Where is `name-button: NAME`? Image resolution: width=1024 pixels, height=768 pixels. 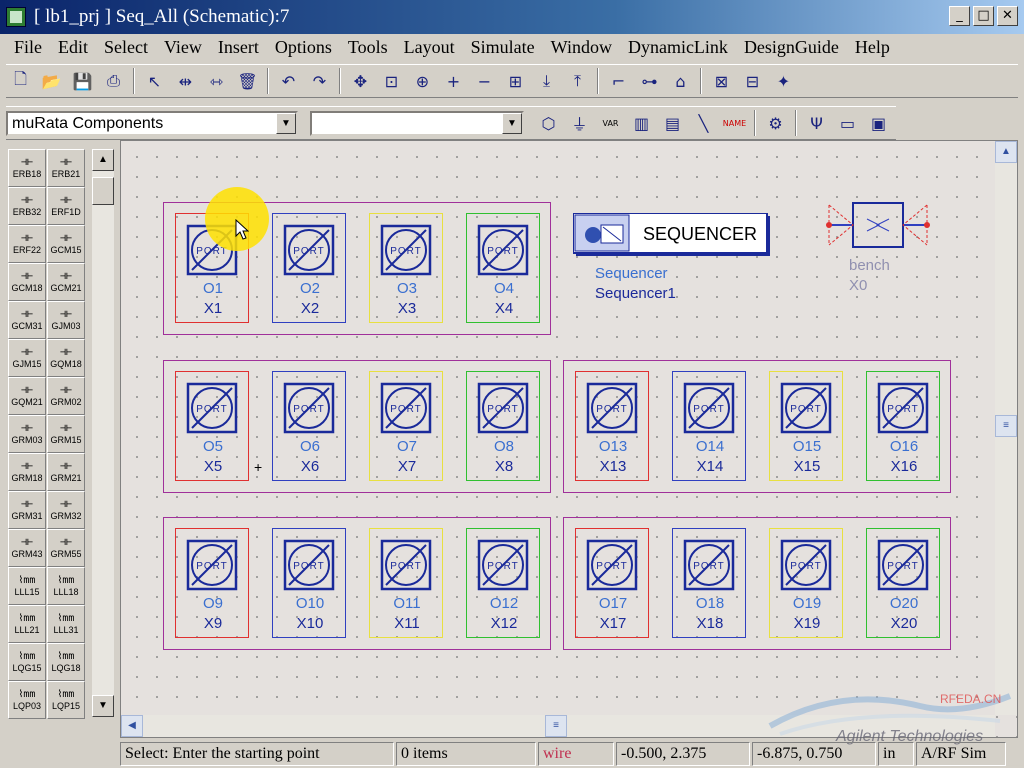 name-button: NAME is located at coordinates (734, 123).